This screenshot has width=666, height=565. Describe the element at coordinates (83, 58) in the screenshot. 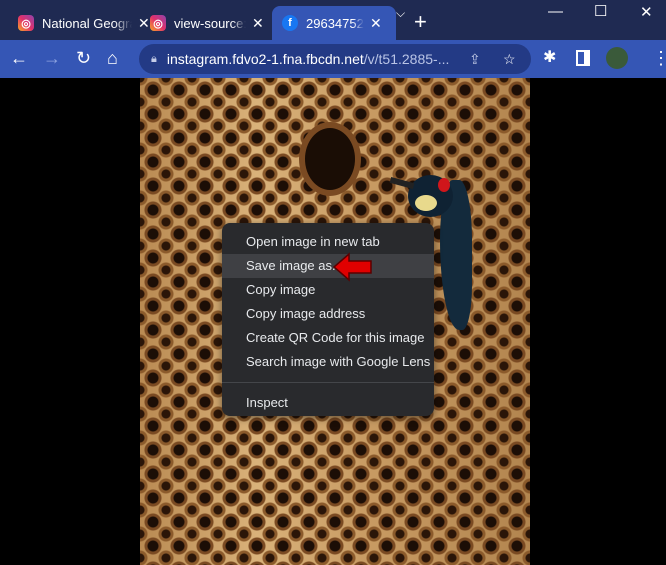

I see `reload-button: ↻` at that location.